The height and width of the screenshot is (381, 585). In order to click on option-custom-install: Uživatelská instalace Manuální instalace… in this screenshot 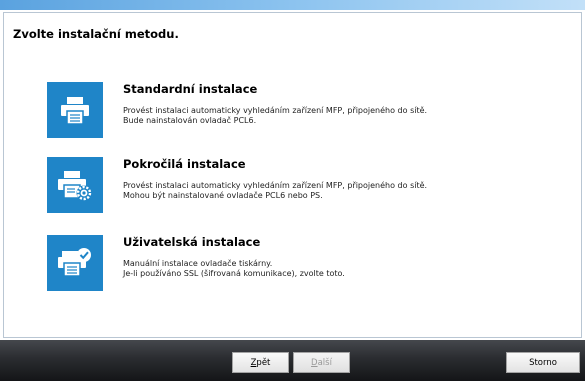, I will do `click(297, 265)`.